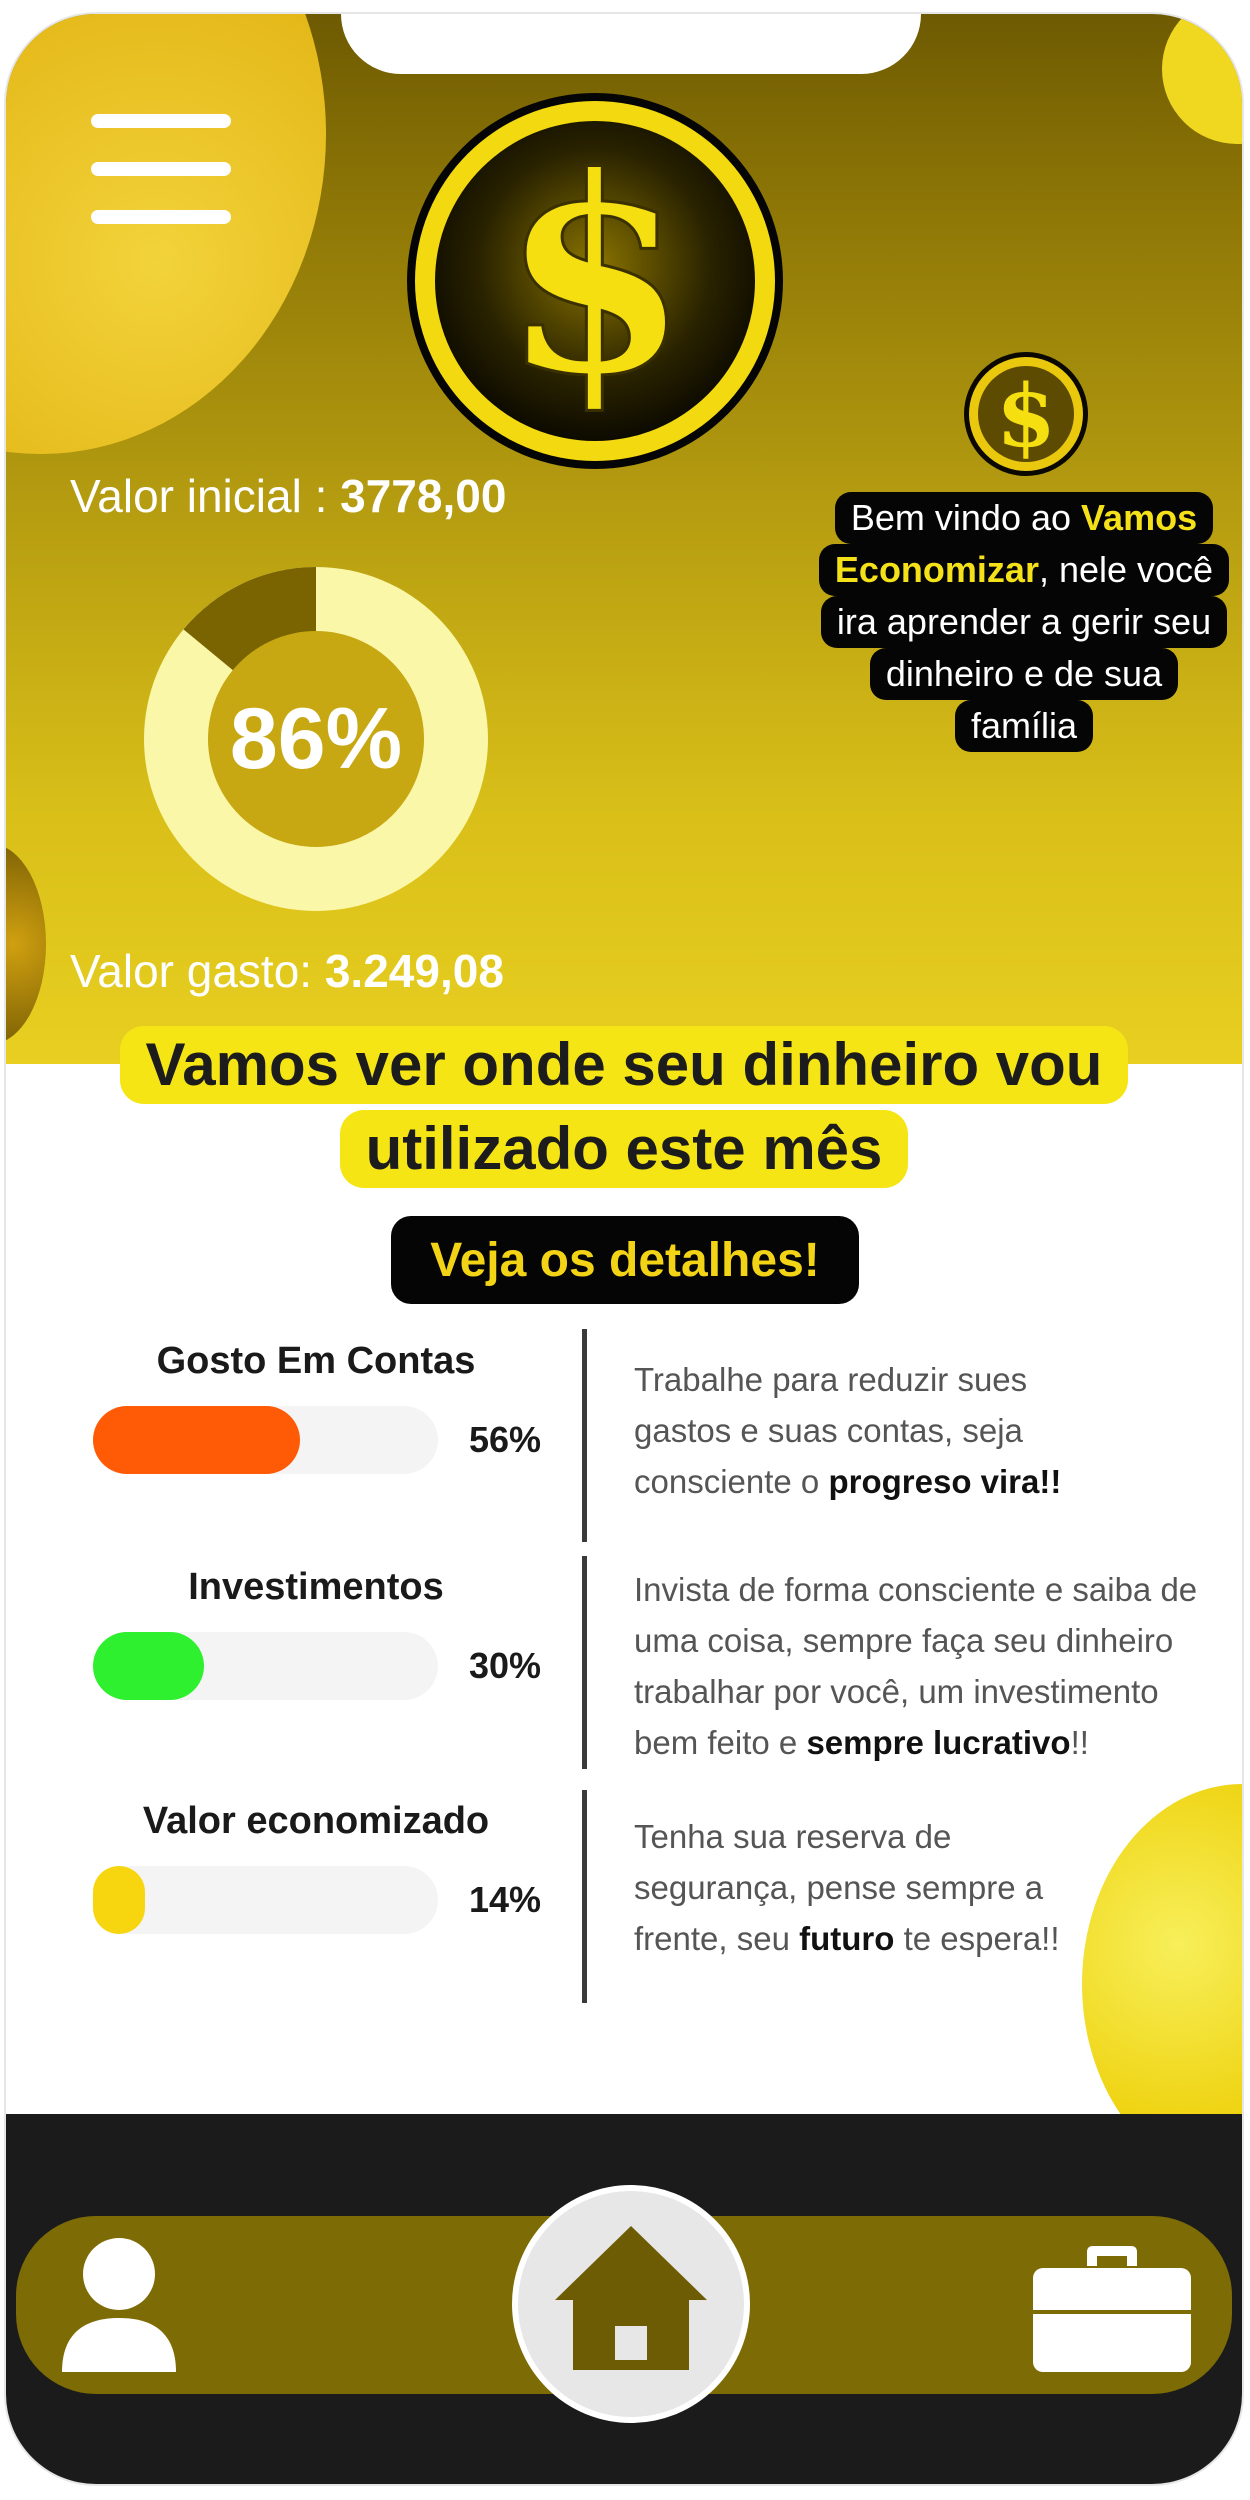 This screenshot has height=2500, width=1250. I want to click on phone-notch, so click(631, 44).